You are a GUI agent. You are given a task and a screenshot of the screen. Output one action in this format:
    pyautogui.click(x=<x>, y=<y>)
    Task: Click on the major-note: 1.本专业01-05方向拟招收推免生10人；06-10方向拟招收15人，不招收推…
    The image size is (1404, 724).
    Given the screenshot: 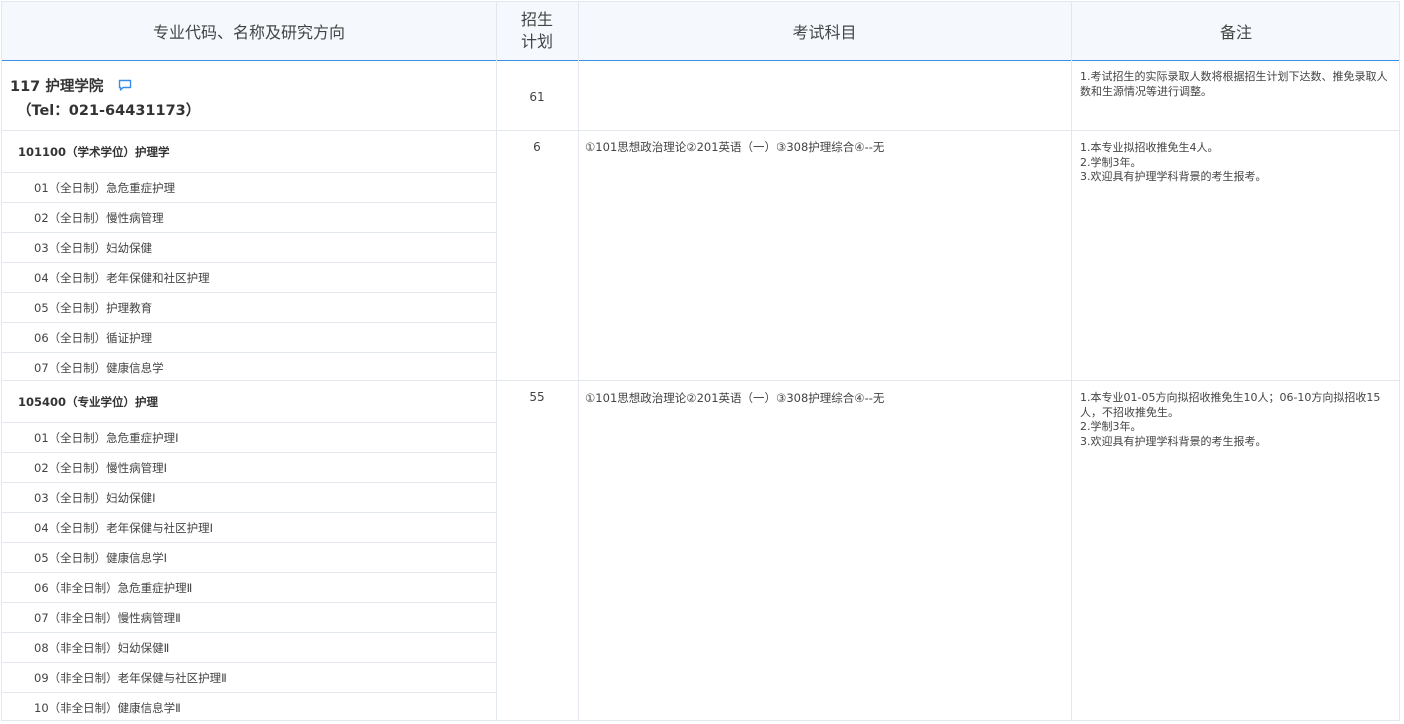 What is the action you would take?
    pyautogui.click(x=1230, y=419)
    